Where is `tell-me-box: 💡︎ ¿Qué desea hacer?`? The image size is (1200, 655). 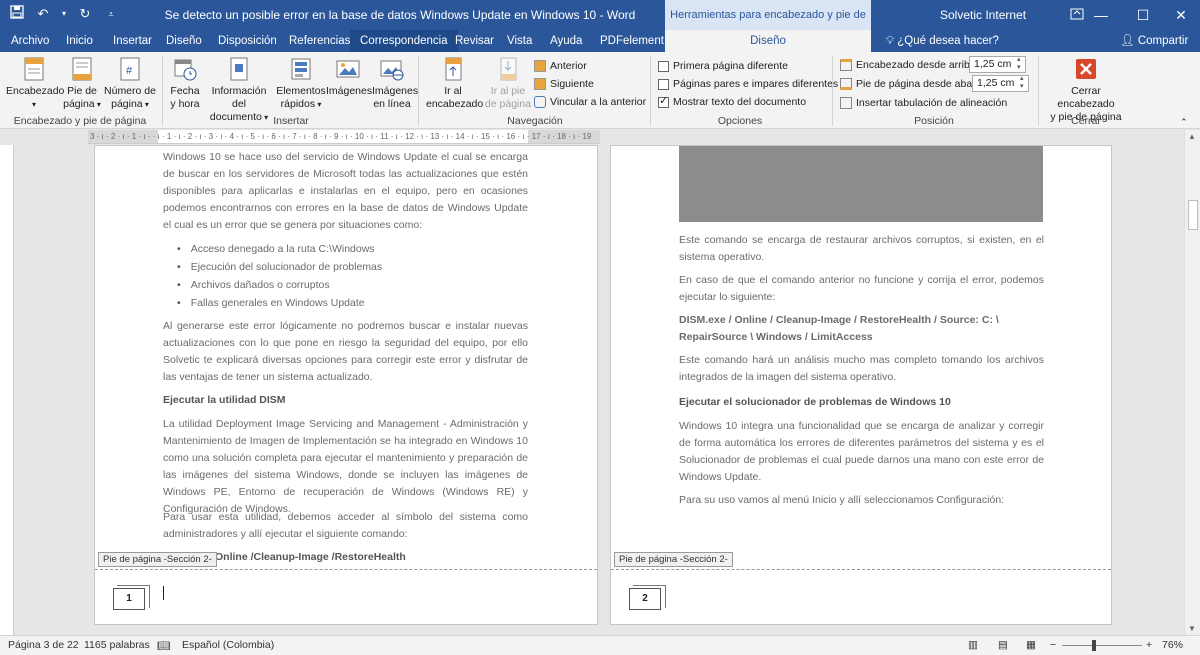 tell-me-box: 💡︎ ¿Qué desea hacer? is located at coordinates (942, 41).